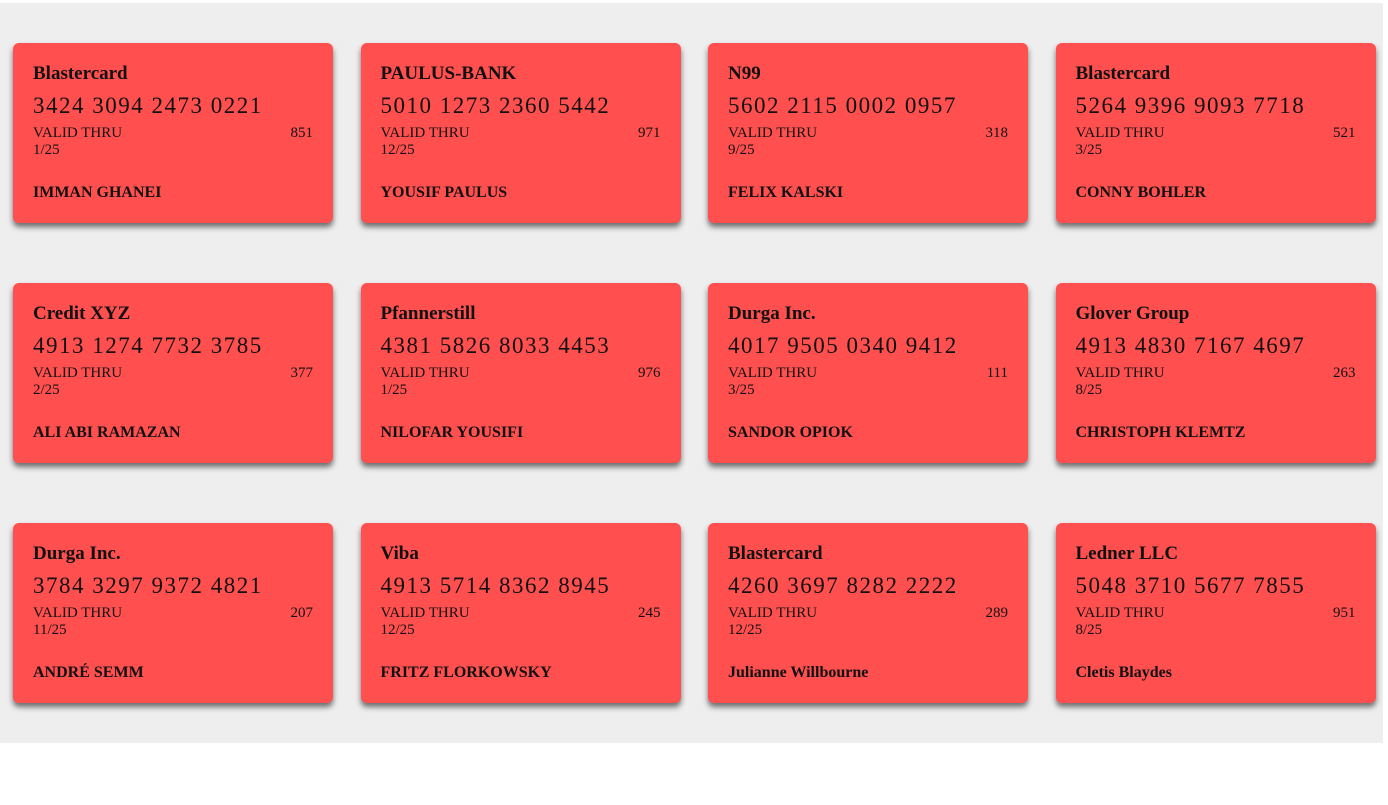 The image size is (1388, 805). I want to click on card-number: 4913 5714 8362 8945, so click(495, 585).